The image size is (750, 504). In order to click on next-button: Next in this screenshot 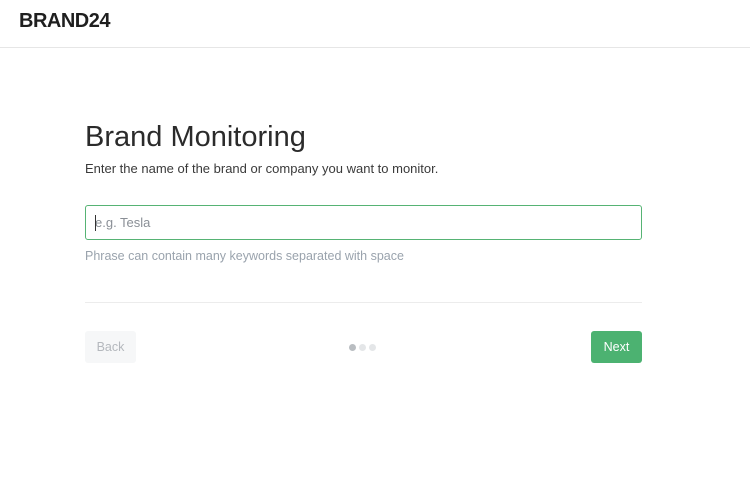, I will do `click(616, 347)`.